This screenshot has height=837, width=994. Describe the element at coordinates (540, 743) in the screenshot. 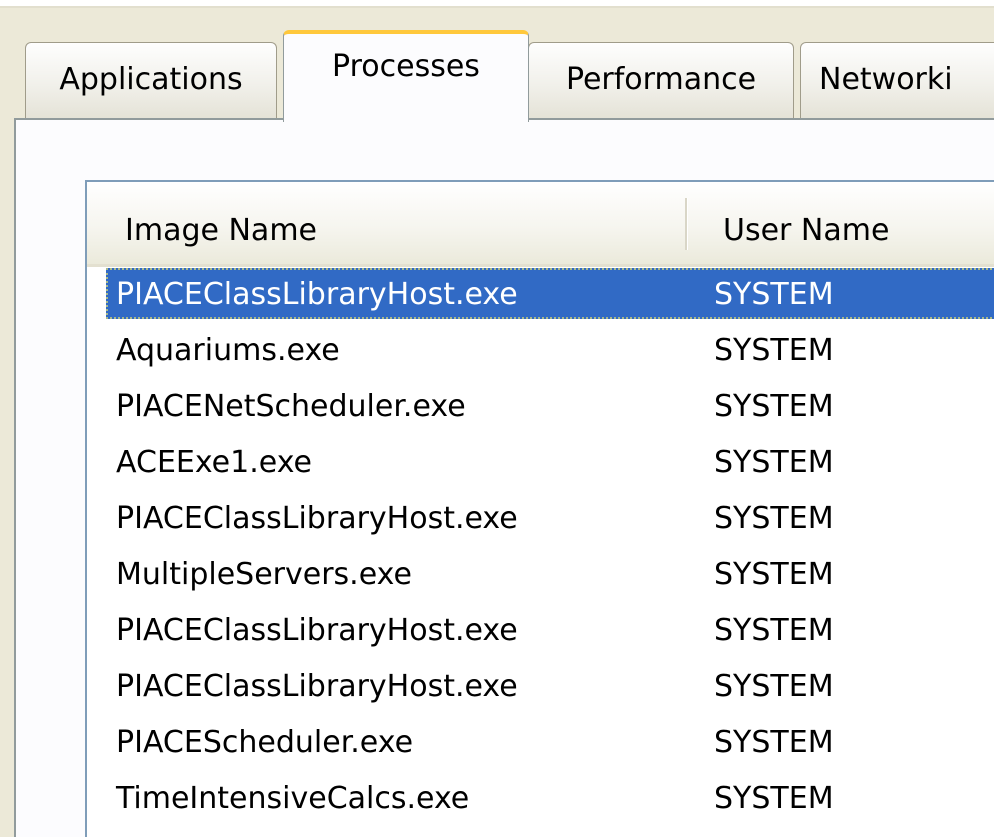

I see `table-row: PIACEScheduler.exe SYSTEM` at that location.